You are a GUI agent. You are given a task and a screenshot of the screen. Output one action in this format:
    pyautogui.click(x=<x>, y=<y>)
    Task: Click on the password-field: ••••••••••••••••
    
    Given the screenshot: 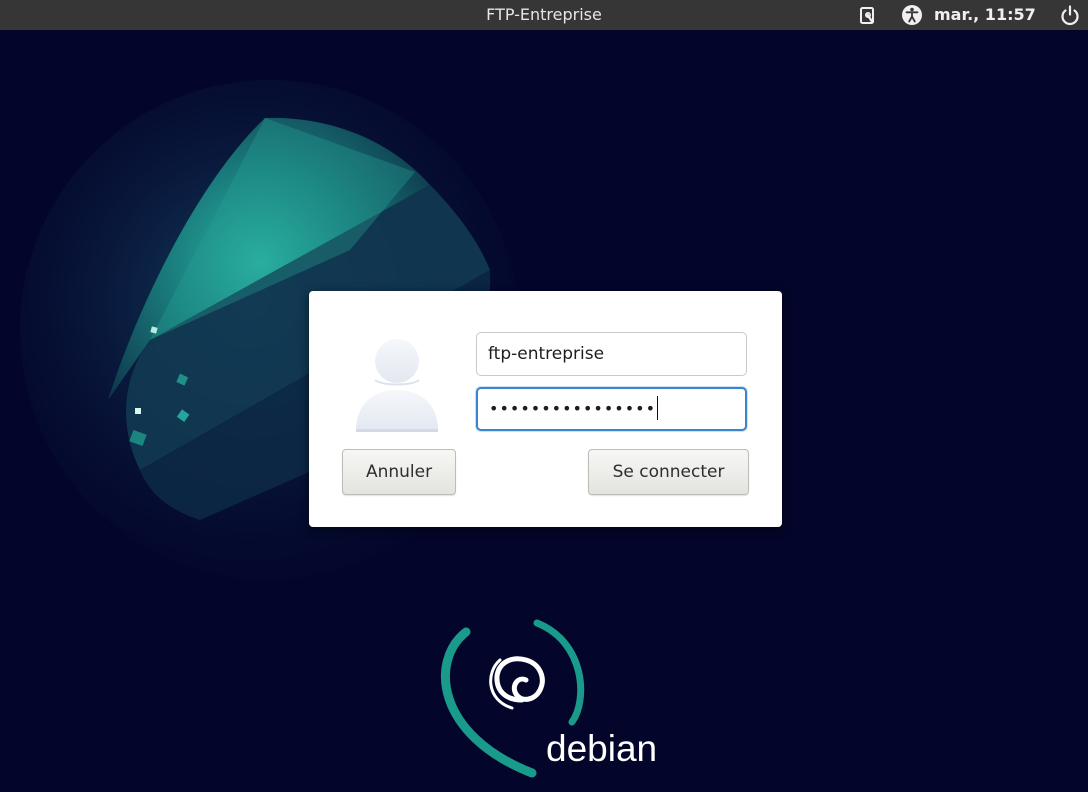 What is the action you would take?
    pyautogui.click(x=611, y=409)
    